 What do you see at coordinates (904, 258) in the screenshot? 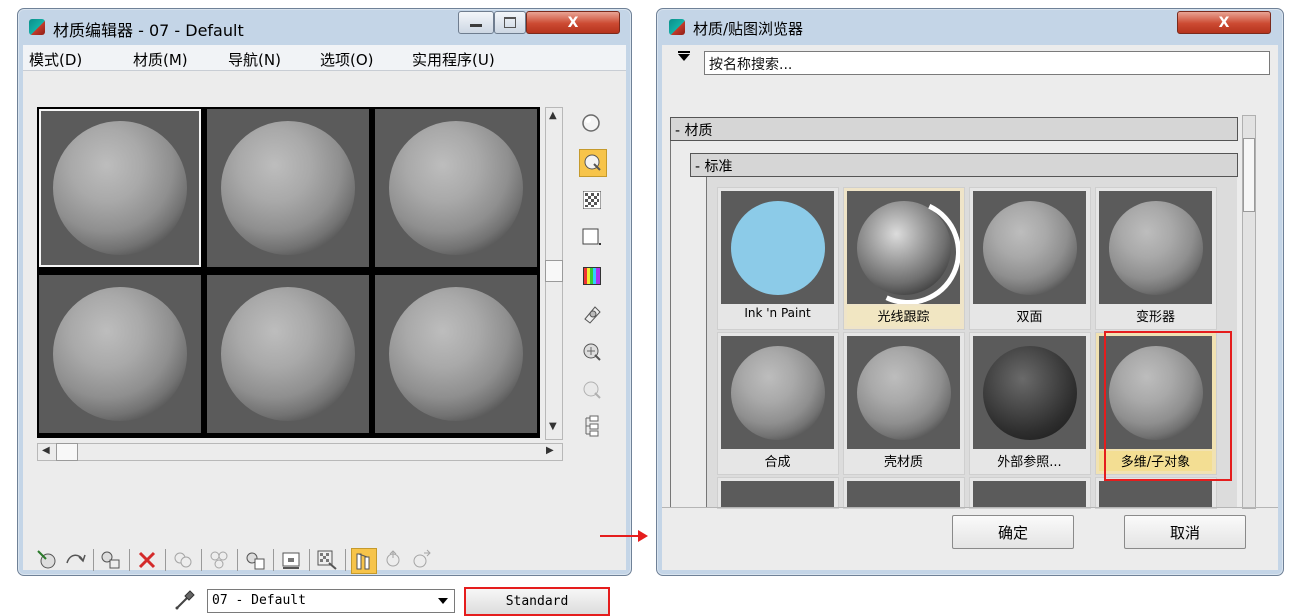
I see `item-raytrace: 光线跟踪` at bounding box center [904, 258].